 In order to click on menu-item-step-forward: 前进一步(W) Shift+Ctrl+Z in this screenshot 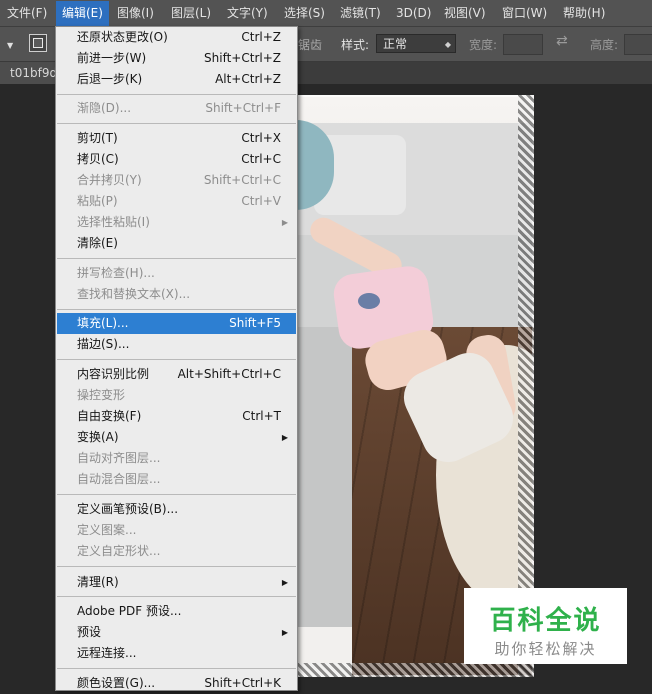, I will do `click(176, 58)`.